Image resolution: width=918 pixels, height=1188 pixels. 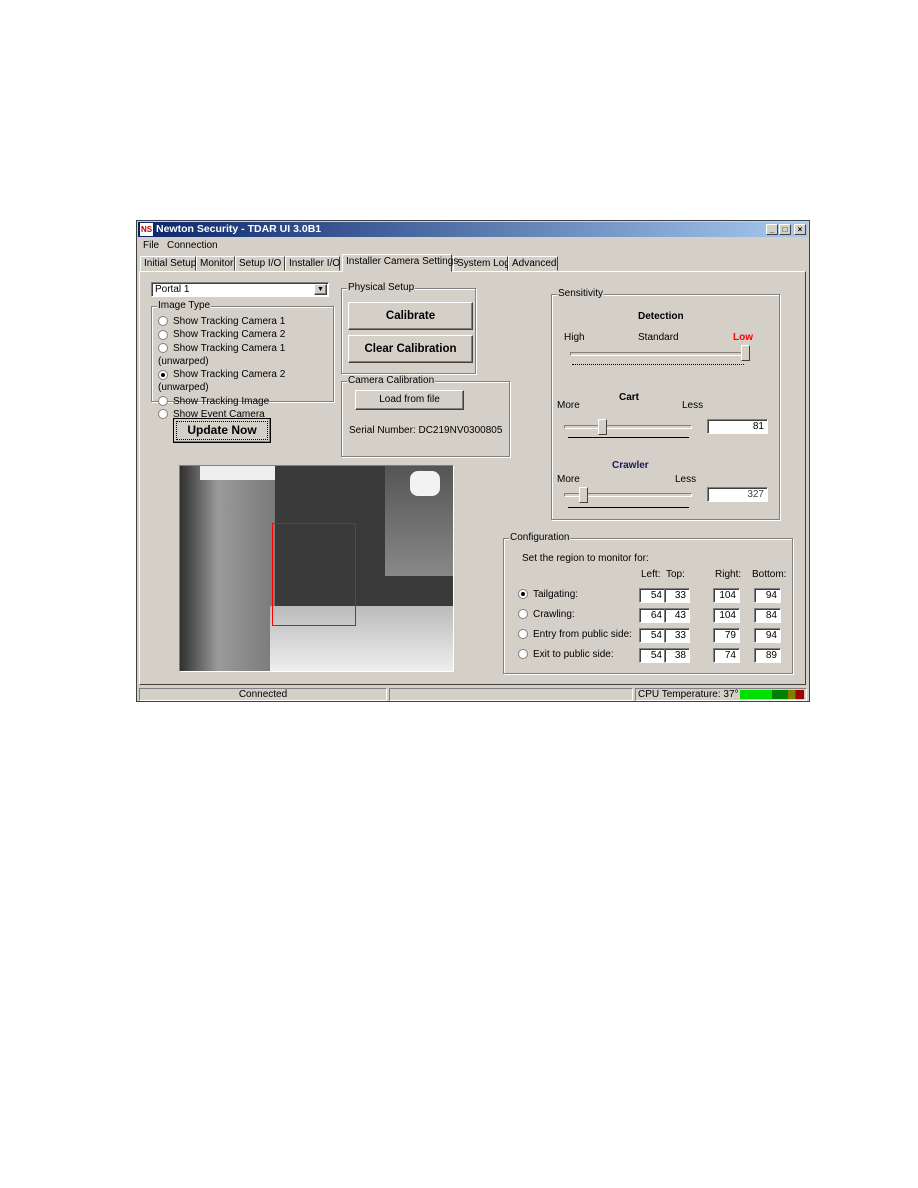 I want to click on crawler-value-field: 327, so click(x=737, y=494).